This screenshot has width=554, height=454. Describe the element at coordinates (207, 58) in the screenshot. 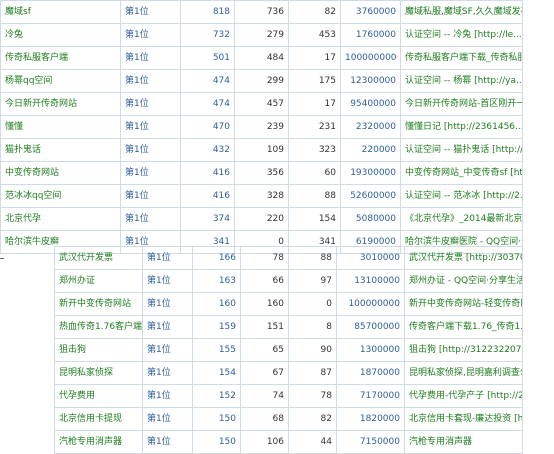

I see `index-value: 501` at that location.